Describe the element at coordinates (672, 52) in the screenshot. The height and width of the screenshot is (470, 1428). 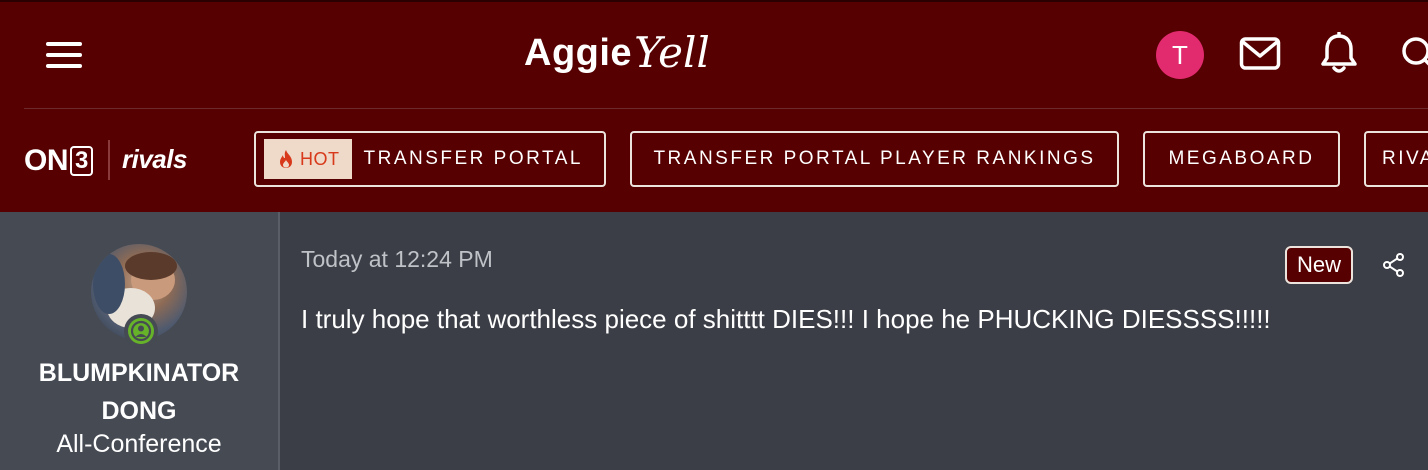
I see `logo-text-yell: Yell` at that location.